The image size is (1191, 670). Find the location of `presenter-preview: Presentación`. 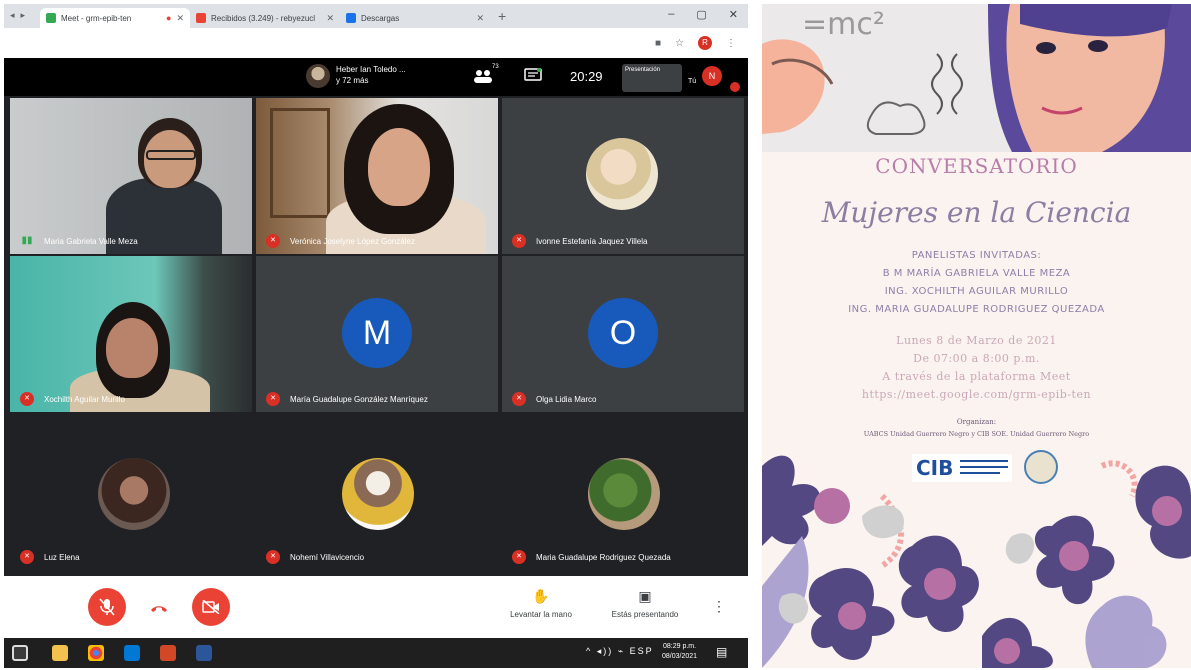

presenter-preview: Presentación is located at coordinates (652, 78).